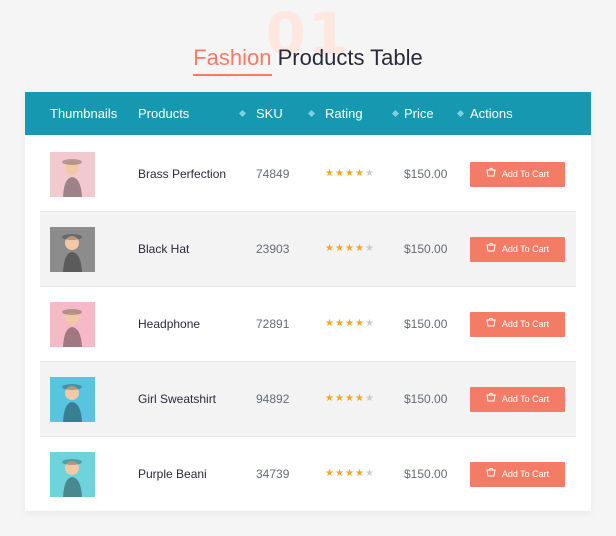  I want to click on product-name: Headphone, so click(169, 324).